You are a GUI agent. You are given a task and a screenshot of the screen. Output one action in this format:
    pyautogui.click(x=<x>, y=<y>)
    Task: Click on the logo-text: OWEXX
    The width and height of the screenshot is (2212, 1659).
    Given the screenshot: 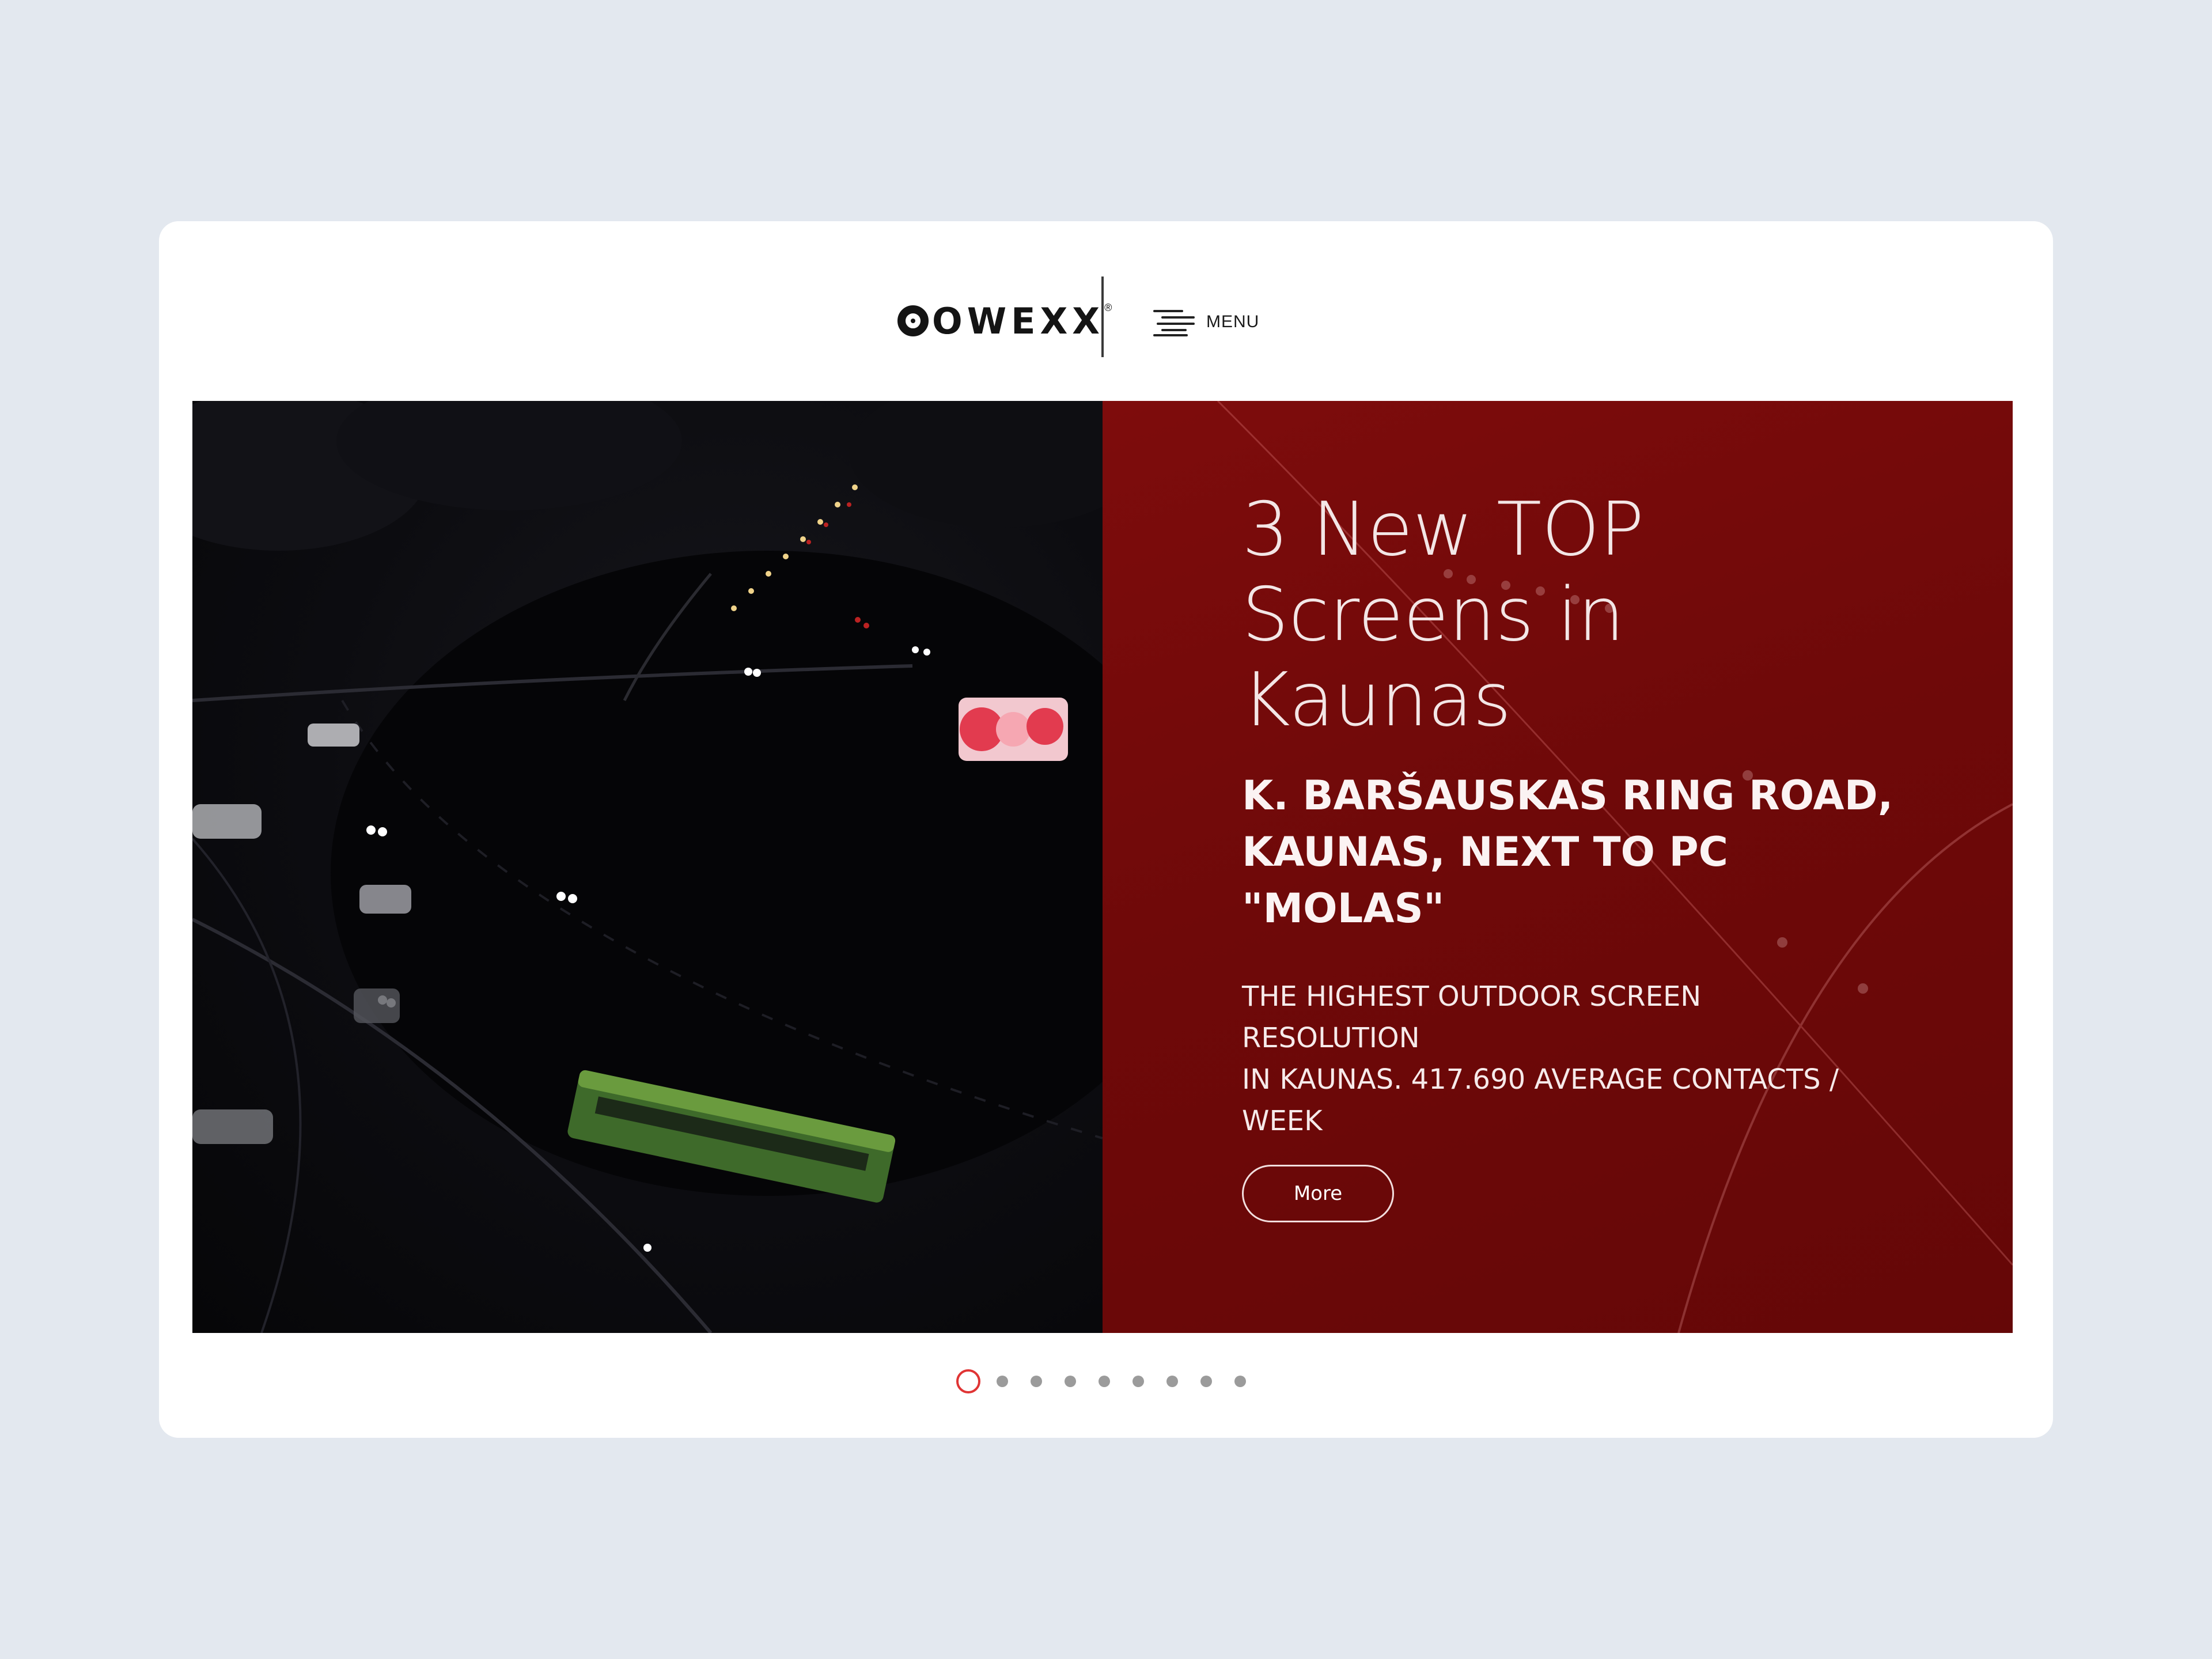 What is the action you would take?
    pyautogui.click(x=1018, y=321)
    